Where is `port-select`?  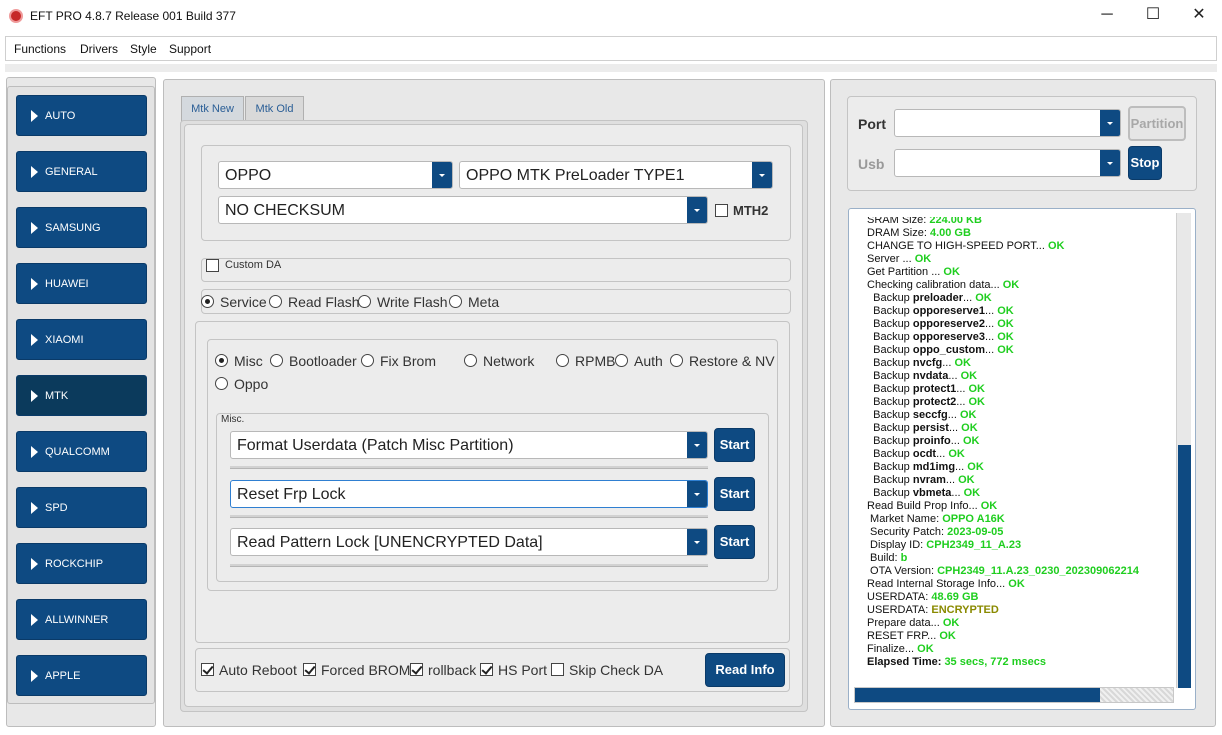 port-select is located at coordinates (1007, 123).